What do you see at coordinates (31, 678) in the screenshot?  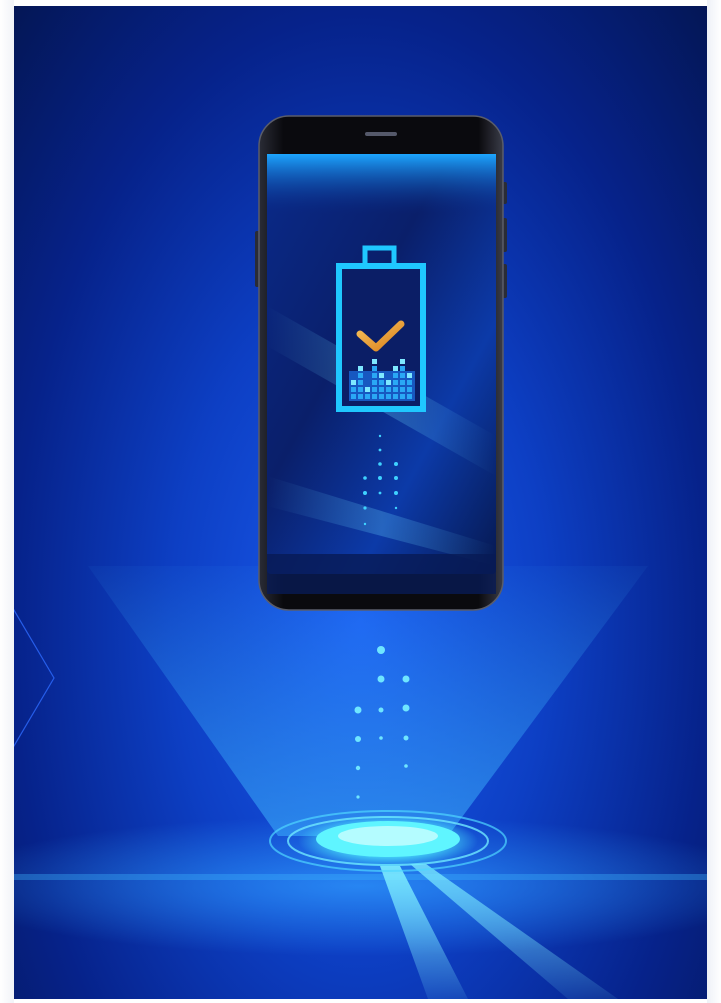 I see `hexagon-outline-left` at bounding box center [31, 678].